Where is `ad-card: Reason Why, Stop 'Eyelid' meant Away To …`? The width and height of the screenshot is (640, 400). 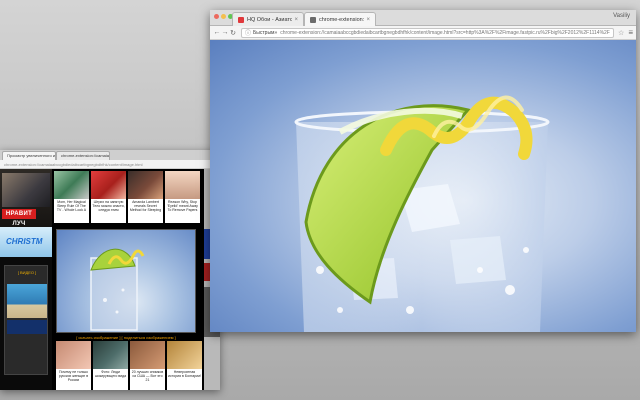
ad-card: Reason Why, Stop 'Eyelid' meant Away To … is located at coordinates (182, 197).